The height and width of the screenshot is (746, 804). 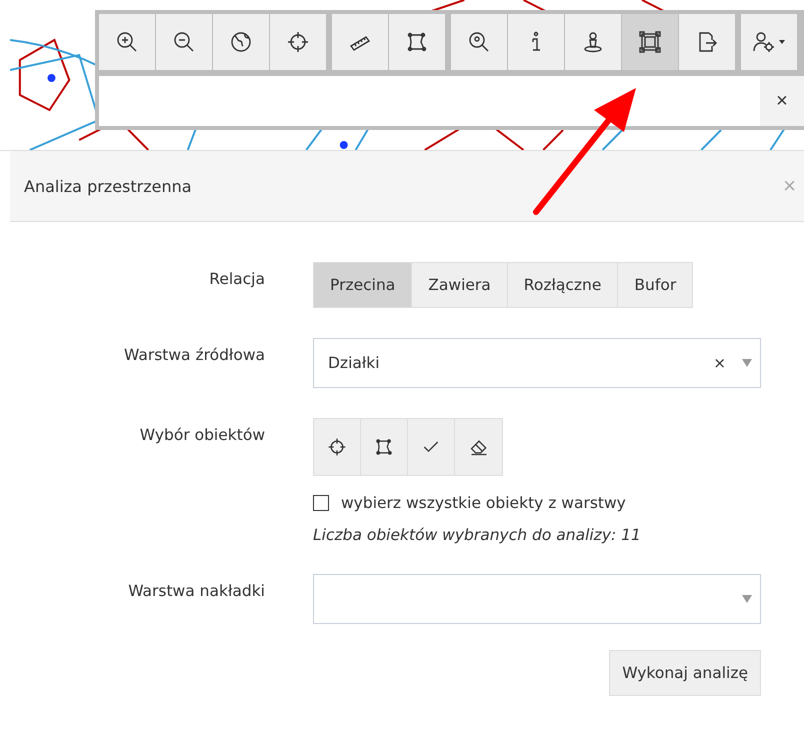 I want to click on relation-label: Relacja, so click(x=237, y=279).